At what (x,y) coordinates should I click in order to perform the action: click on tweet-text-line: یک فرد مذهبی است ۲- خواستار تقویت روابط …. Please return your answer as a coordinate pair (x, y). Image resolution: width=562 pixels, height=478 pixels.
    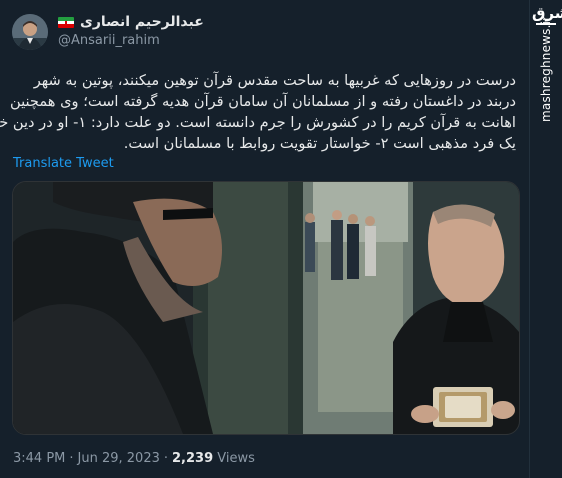
    Looking at the image, I should click on (319, 143).